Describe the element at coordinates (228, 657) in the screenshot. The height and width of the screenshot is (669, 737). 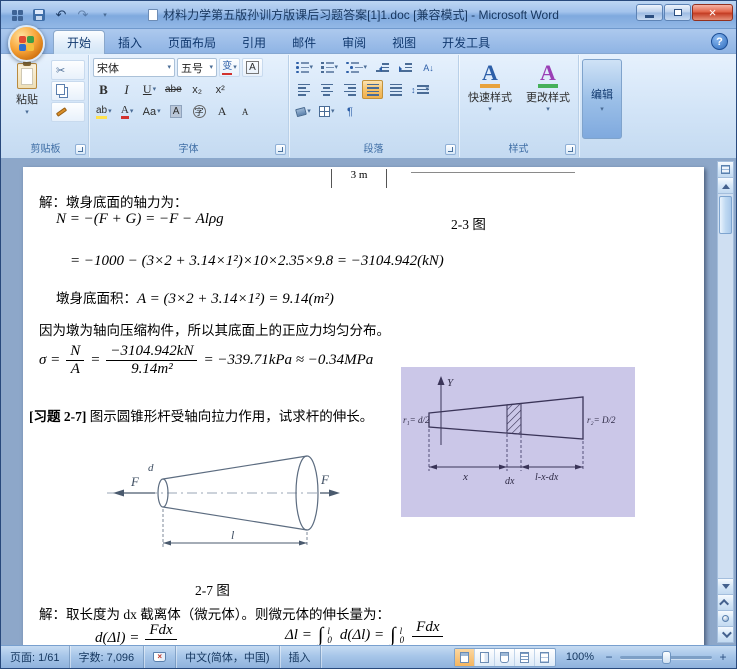
I see `status-language: 中文(简体，中国)` at that location.